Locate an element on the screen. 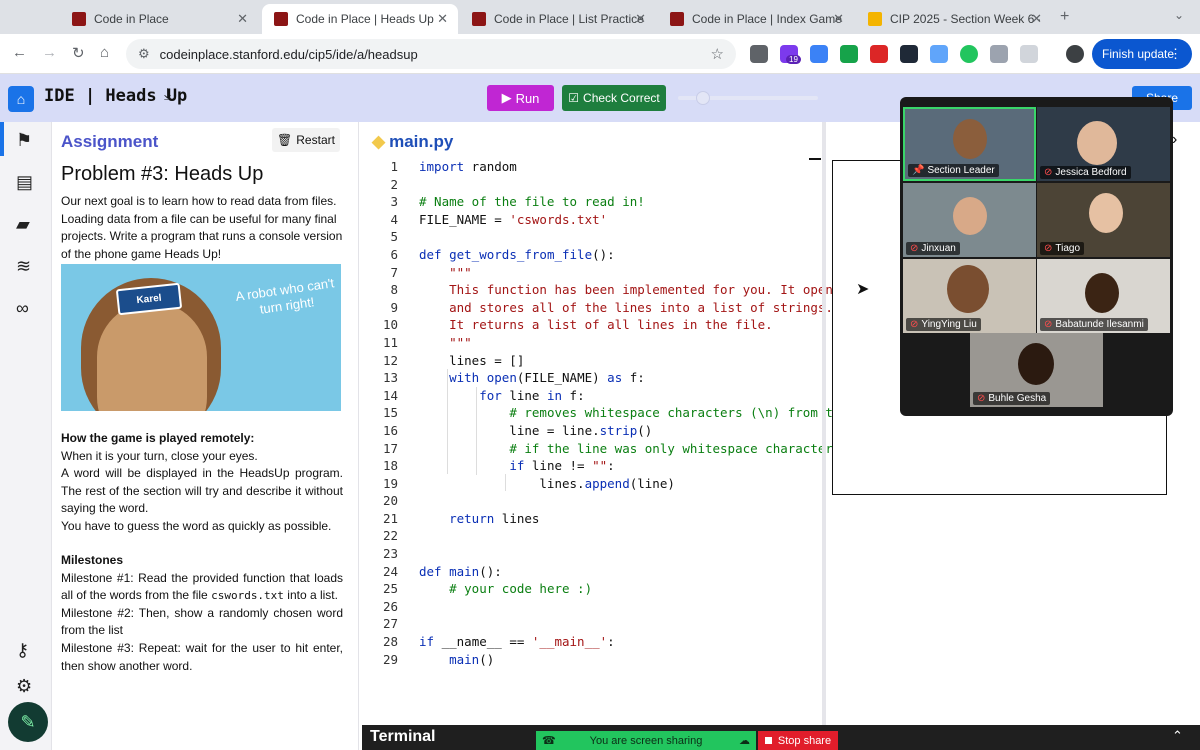  chevron-down-icon: ⌄ is located at coordinates (1179, 15).